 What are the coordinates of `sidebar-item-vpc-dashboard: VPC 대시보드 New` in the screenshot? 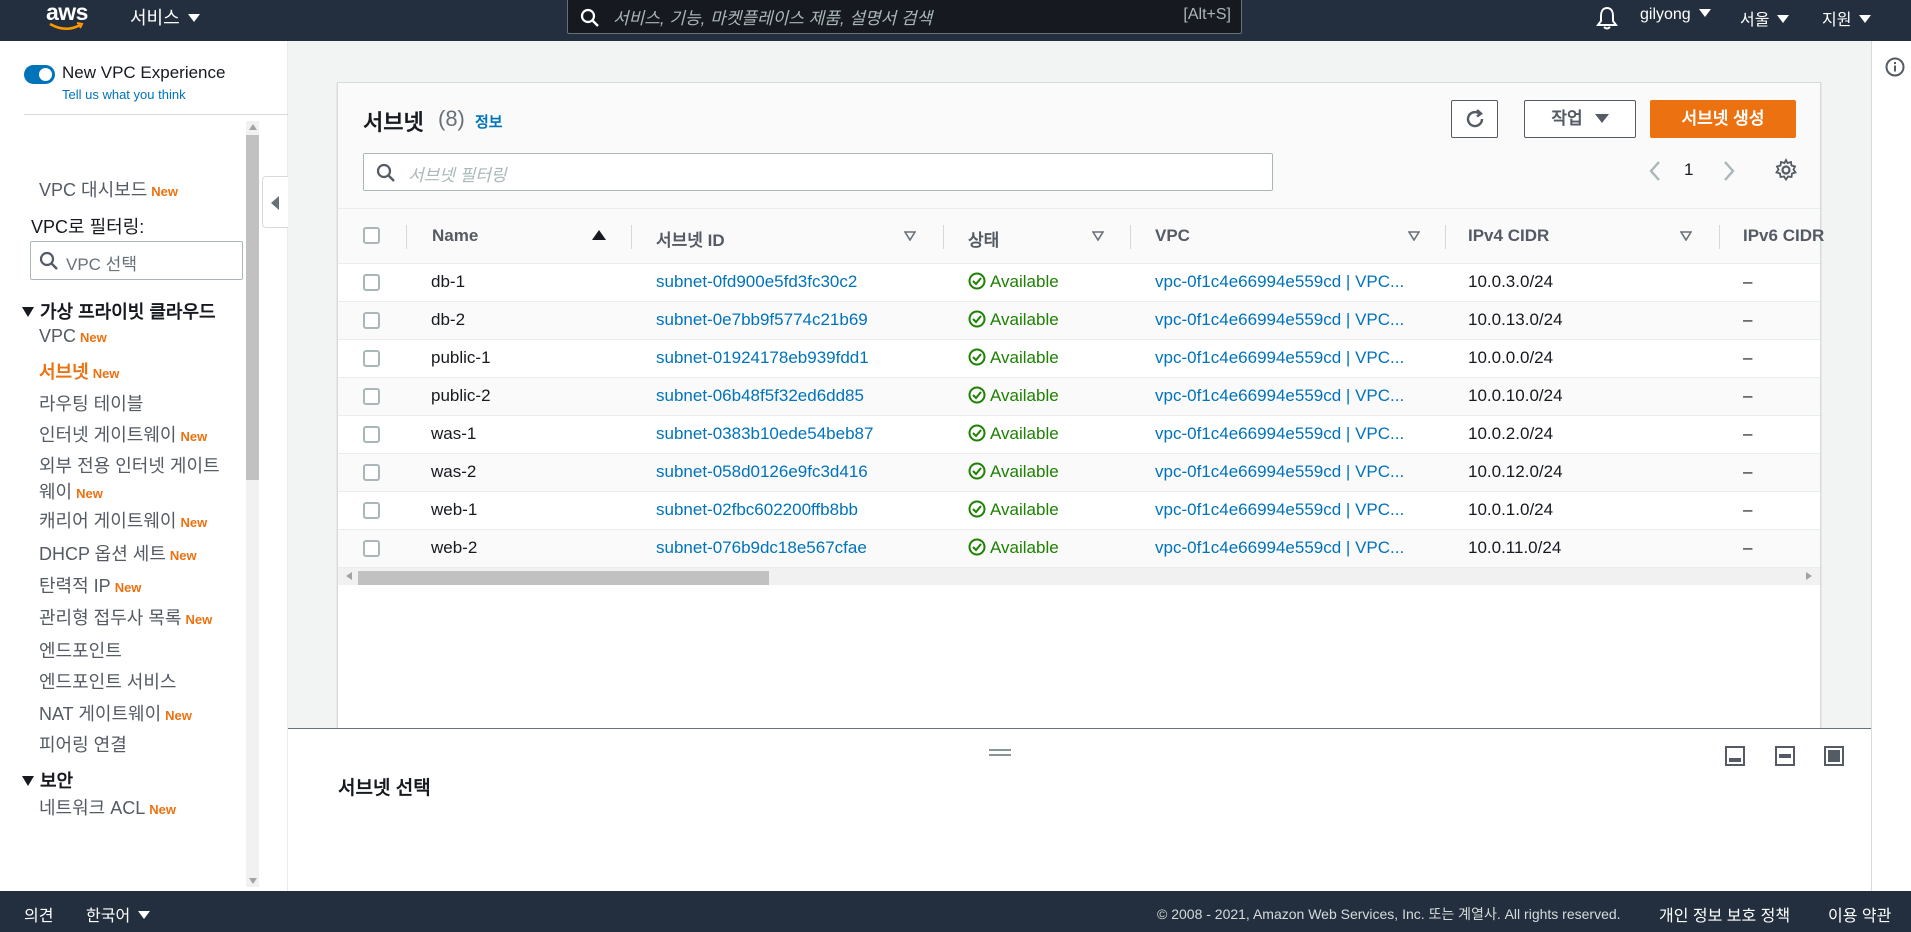 It's located at (108, 189).